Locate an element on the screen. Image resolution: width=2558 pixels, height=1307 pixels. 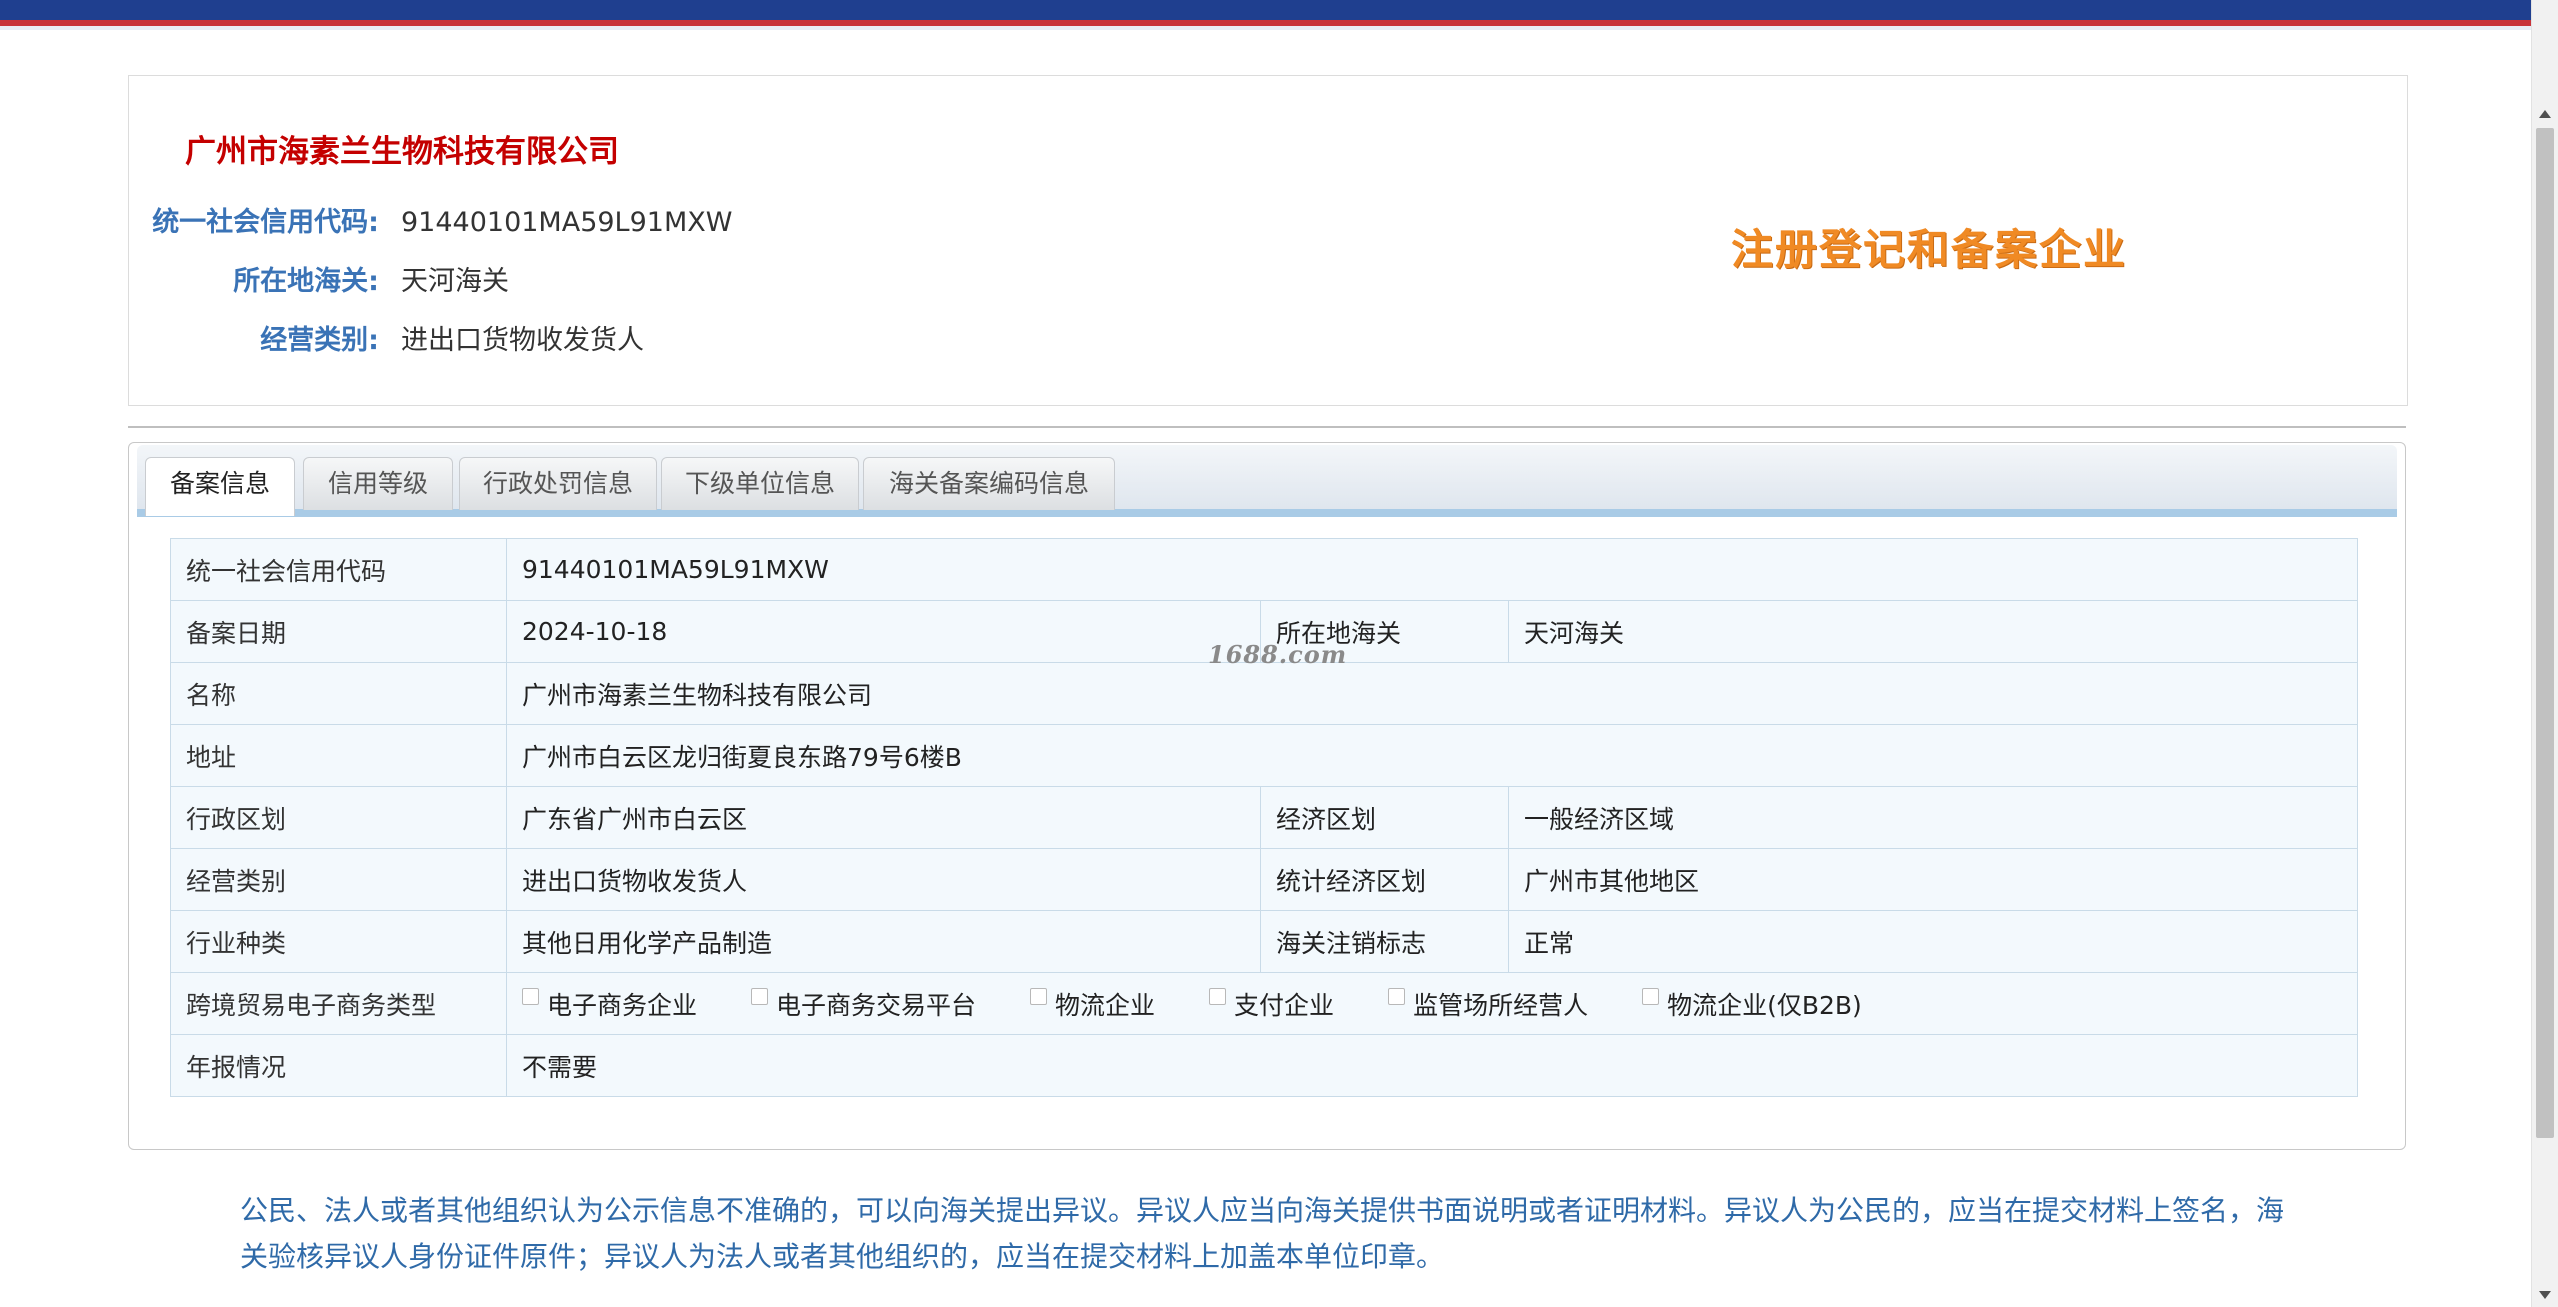
scroll-thumb is located at coordinates (2545, 633).